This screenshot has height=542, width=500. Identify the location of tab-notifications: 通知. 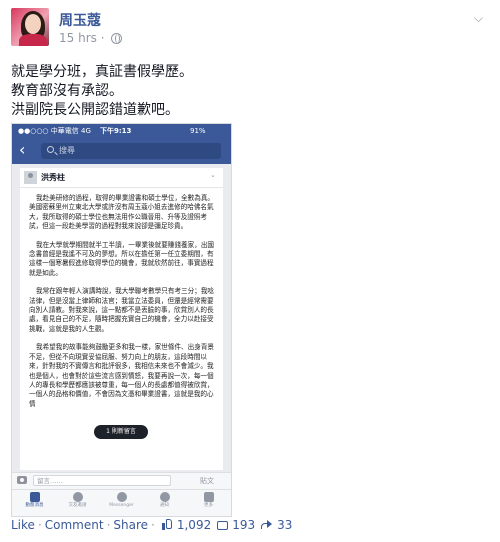
(164, 504).